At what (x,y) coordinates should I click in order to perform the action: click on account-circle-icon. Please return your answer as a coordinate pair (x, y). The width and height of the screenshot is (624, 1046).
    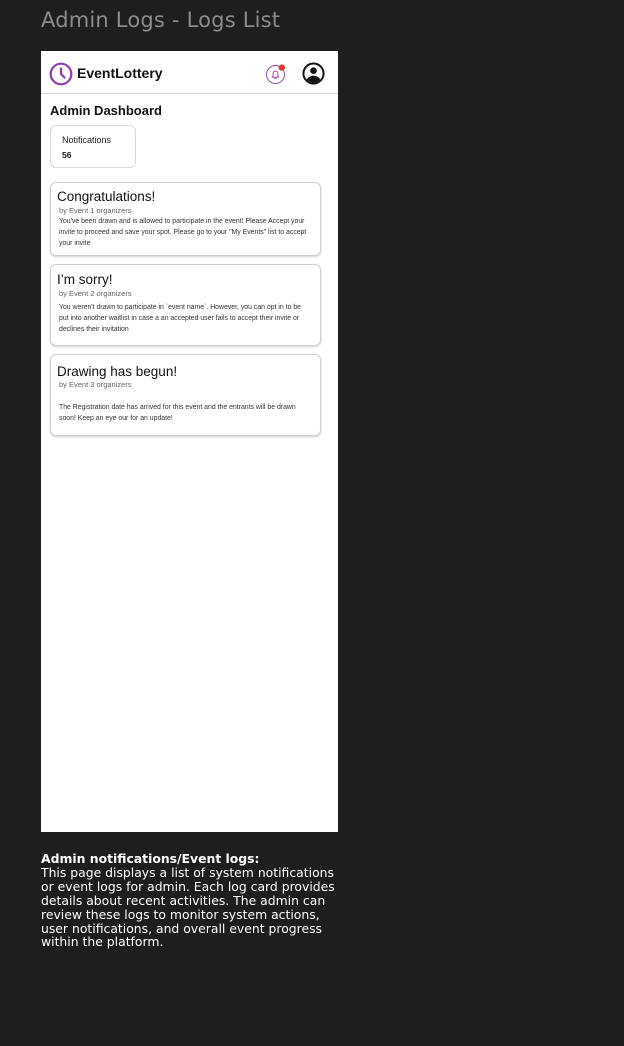
    Looking at the image, I should click on (313, 73).